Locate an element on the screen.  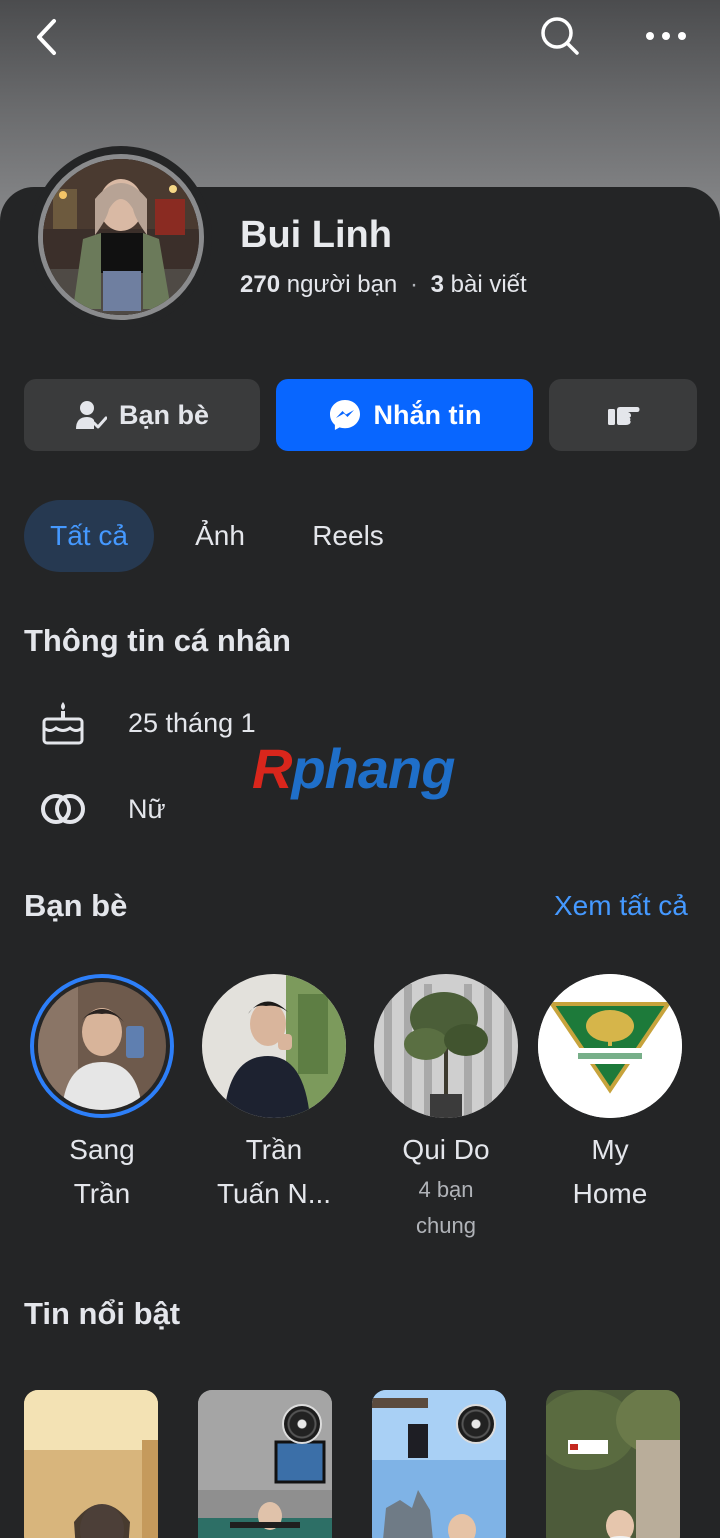
friends-count: 270 is located at coordinates (260, 284).